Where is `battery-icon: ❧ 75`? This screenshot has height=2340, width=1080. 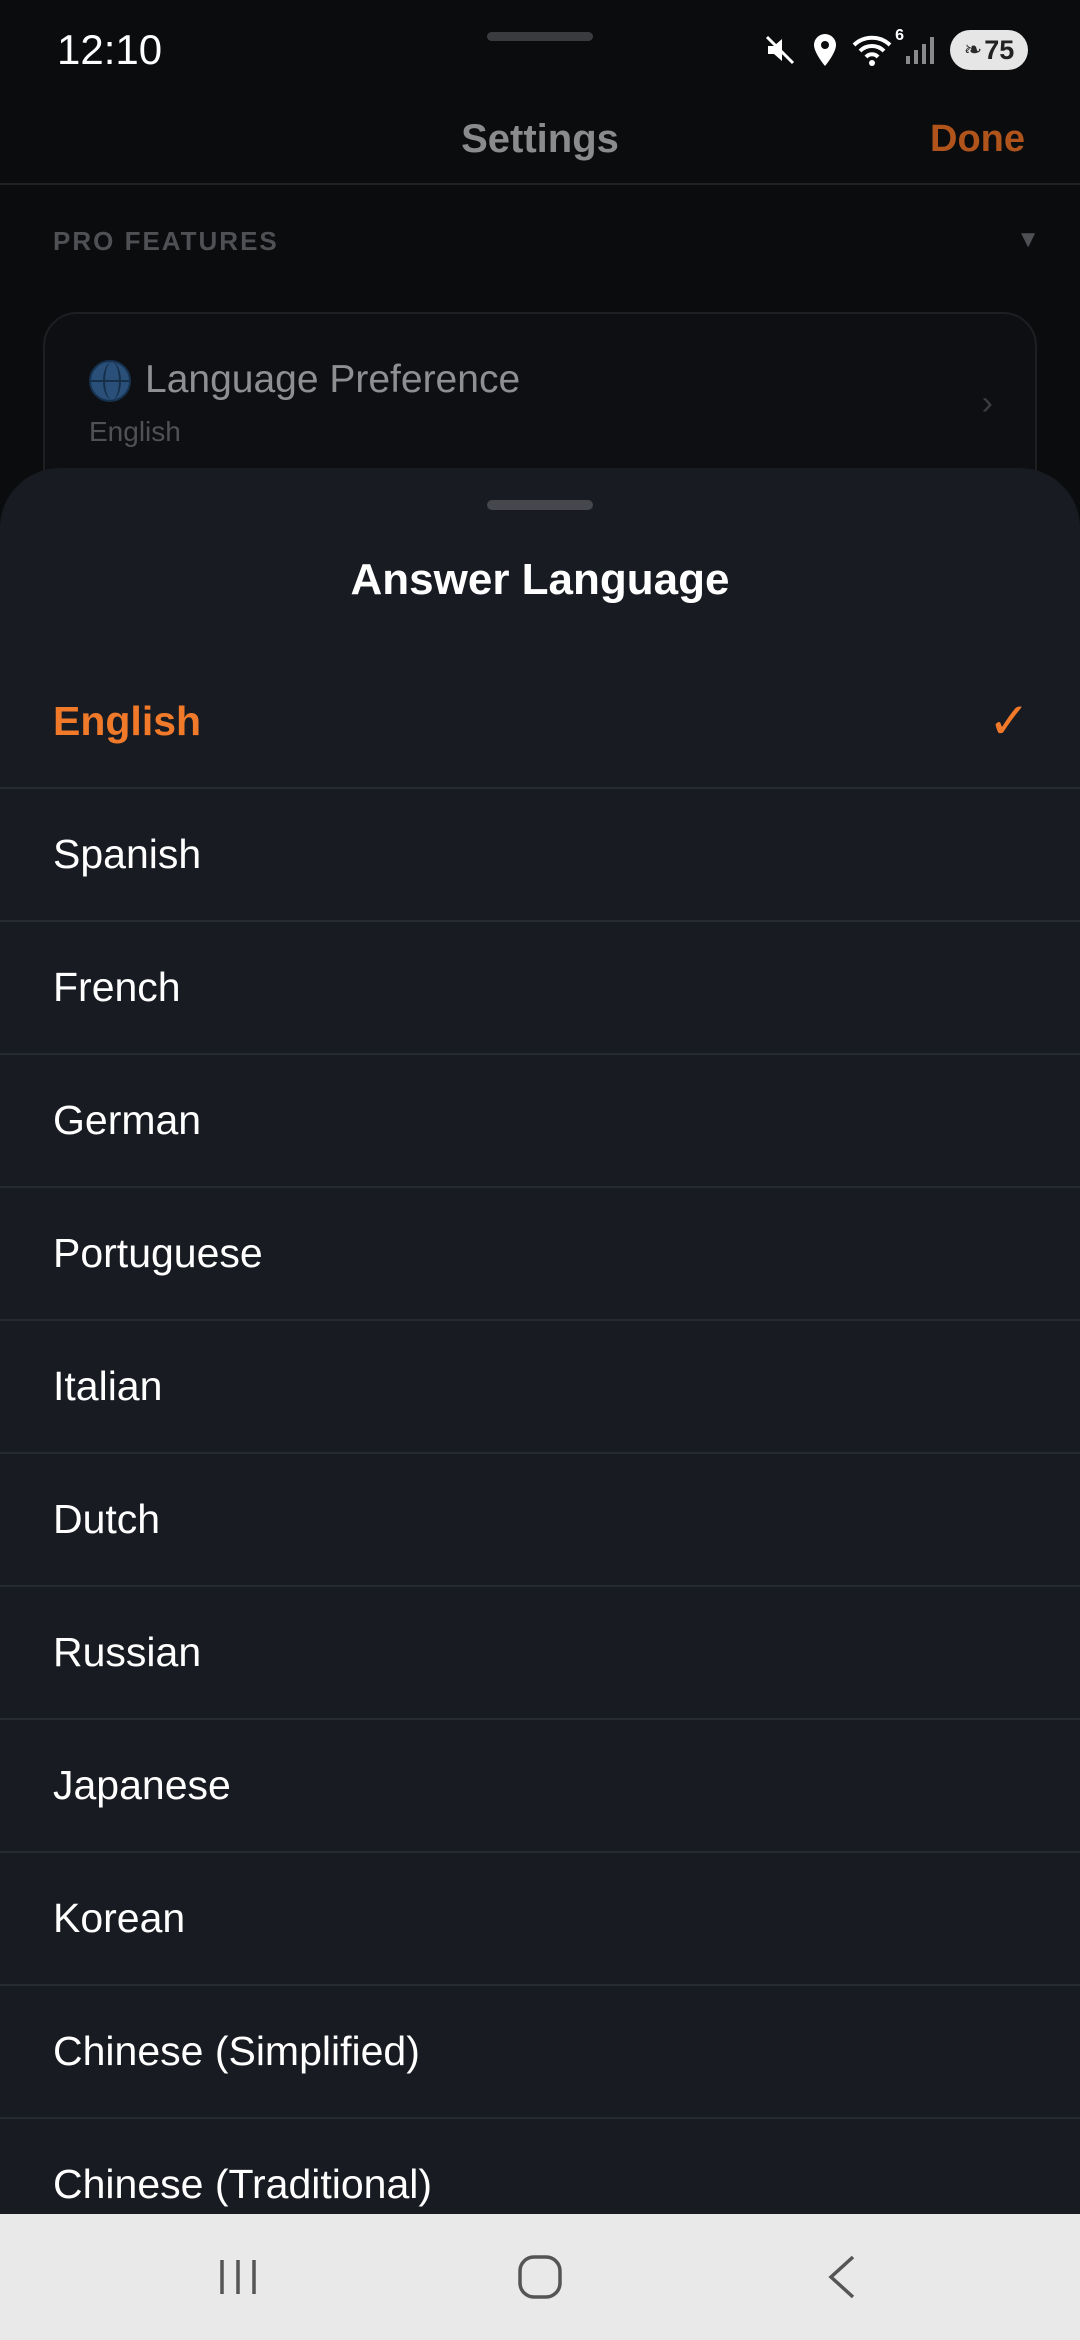 battery-icon: ❧ 75 is located at coordinates (989, 50).